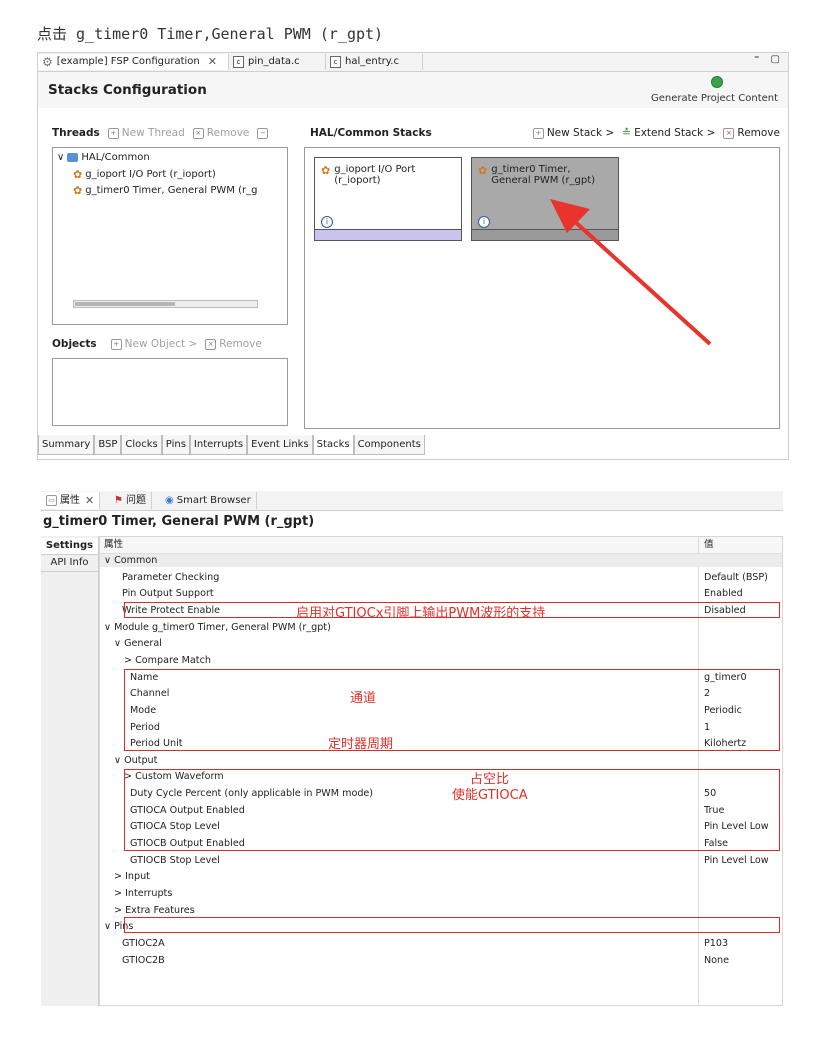 Image resolution: width=826 pixels, height=1044 pixels. I want to click on property-name: > Input, so click(132, 877).